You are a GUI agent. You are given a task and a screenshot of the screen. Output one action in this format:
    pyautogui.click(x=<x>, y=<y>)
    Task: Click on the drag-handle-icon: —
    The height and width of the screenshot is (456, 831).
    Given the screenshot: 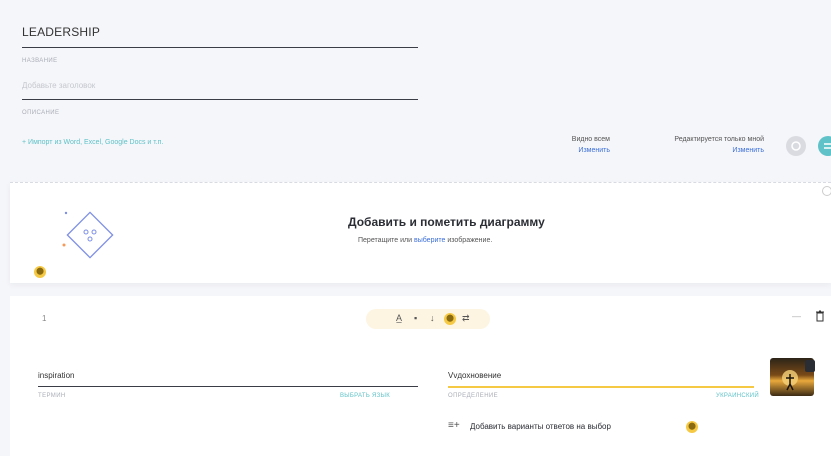 What is the action you would take?
    pyautogui.click(x=796, y=316)
    